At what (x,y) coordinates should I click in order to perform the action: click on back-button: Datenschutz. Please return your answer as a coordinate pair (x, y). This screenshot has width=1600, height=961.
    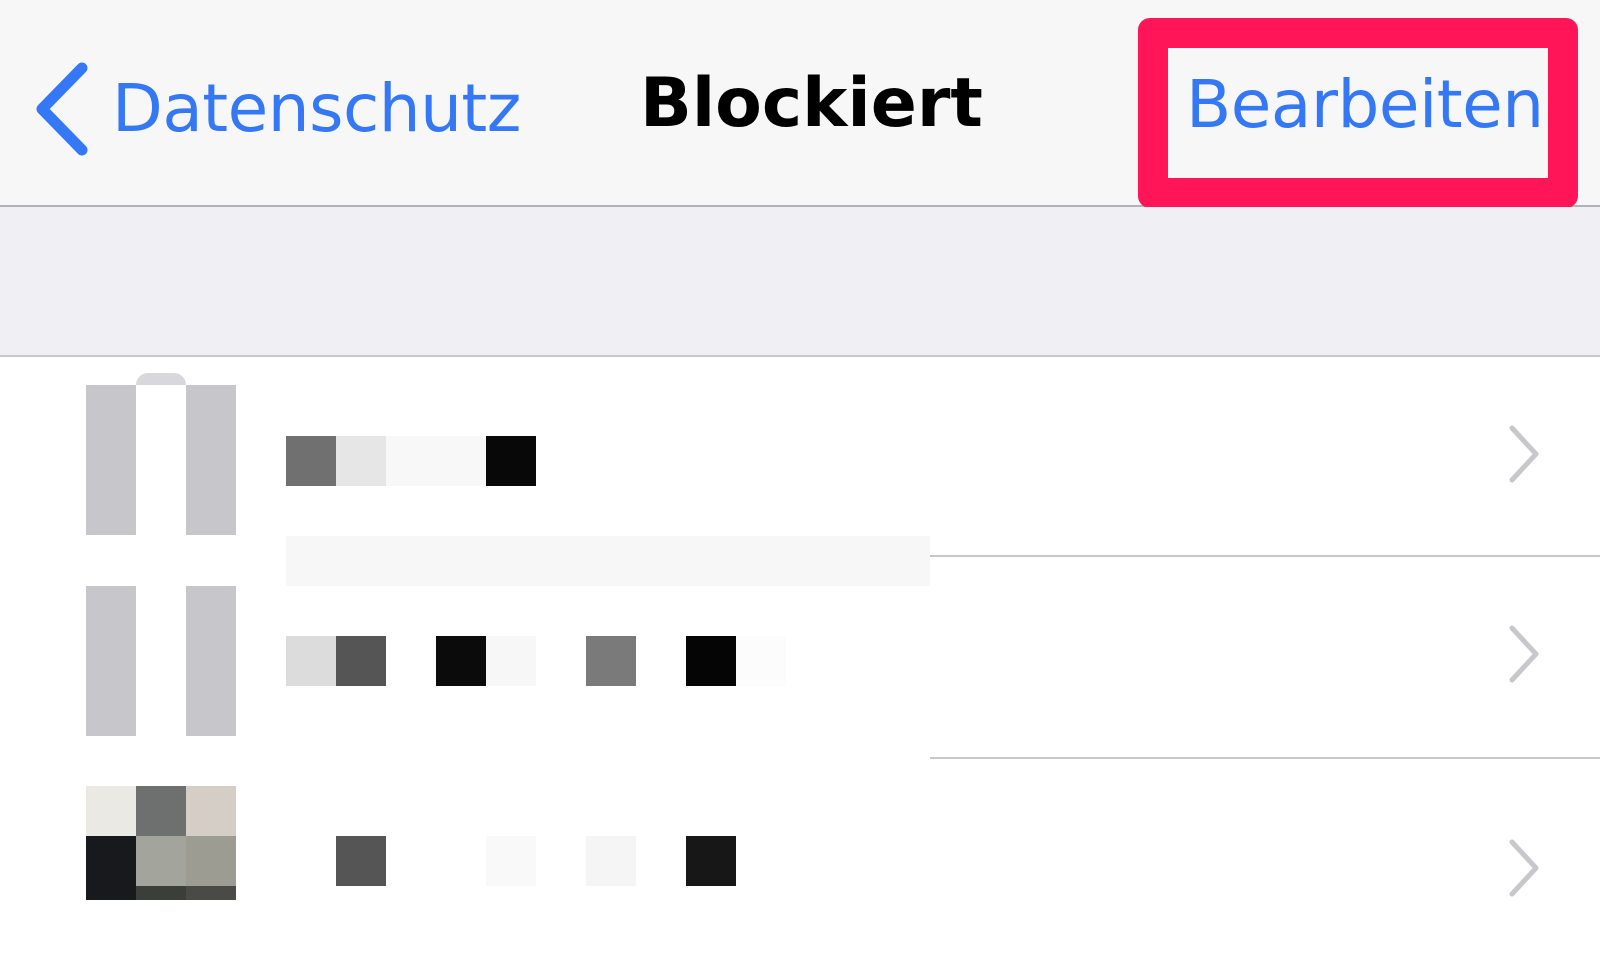
    Looking at the image, I should click on (277, 109).